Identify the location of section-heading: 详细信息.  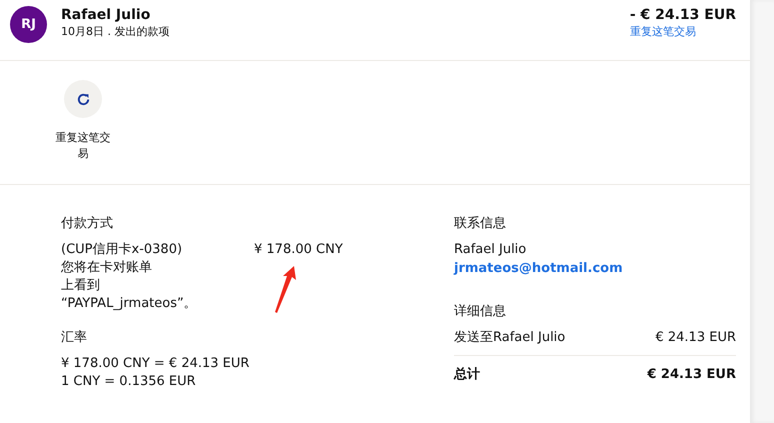
(480, 311).